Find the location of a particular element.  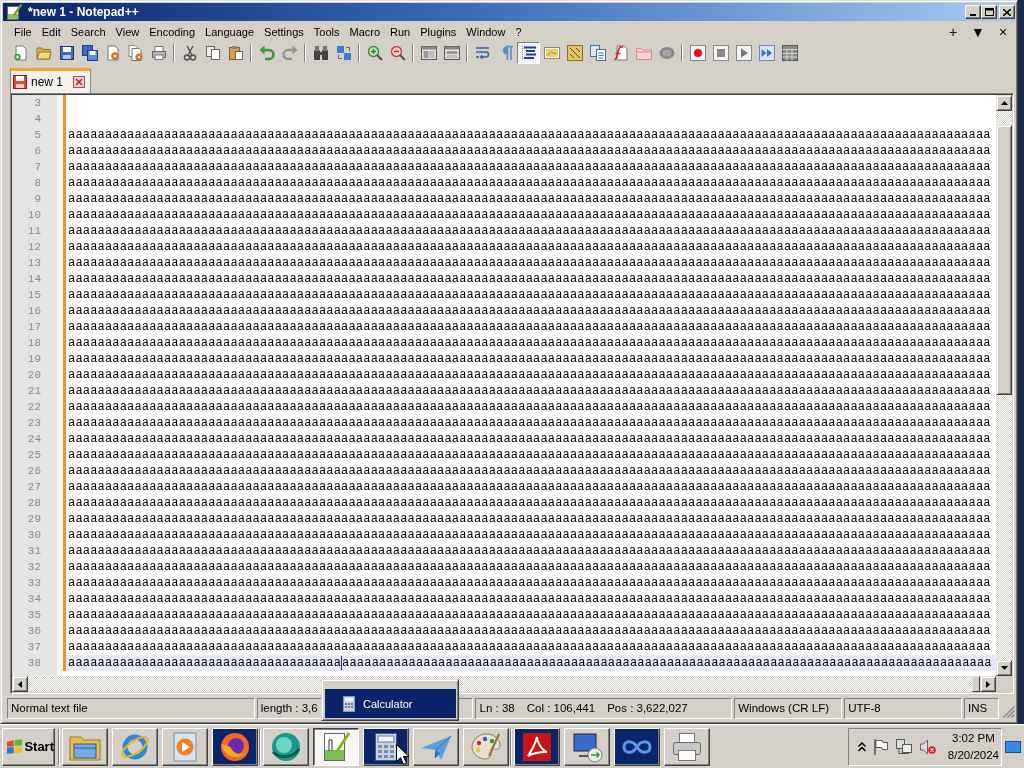

close-tab-button: × is located at coordinates (1003, 32).